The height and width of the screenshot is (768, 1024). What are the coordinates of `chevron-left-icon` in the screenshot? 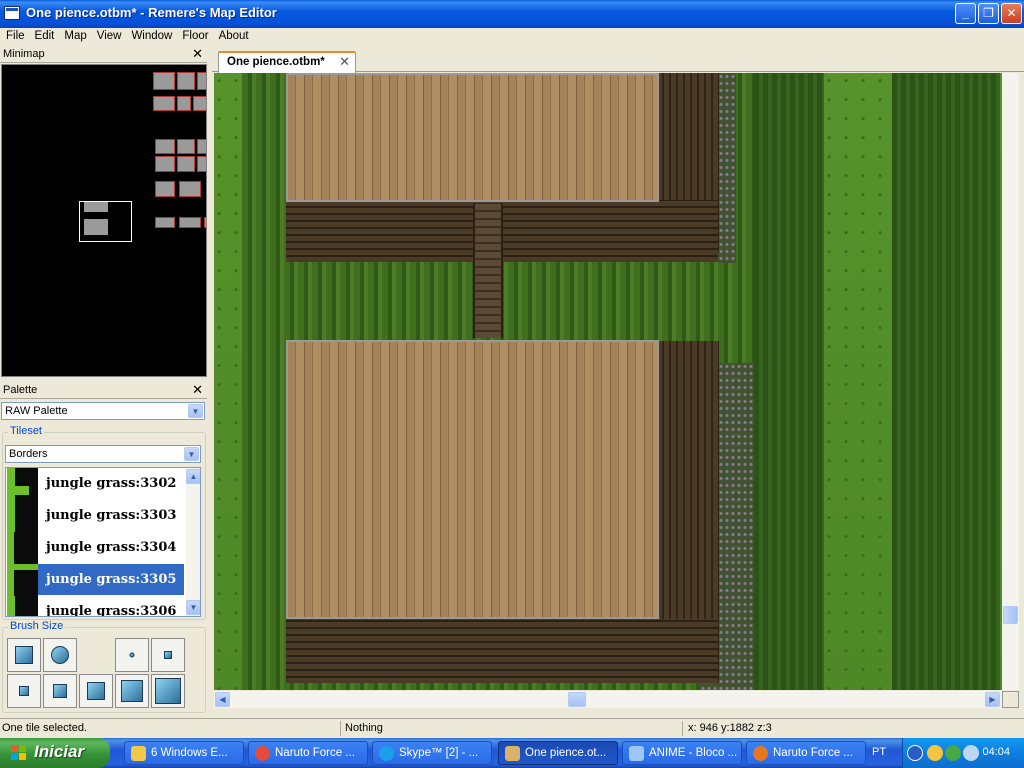 It's located at (915, 753).